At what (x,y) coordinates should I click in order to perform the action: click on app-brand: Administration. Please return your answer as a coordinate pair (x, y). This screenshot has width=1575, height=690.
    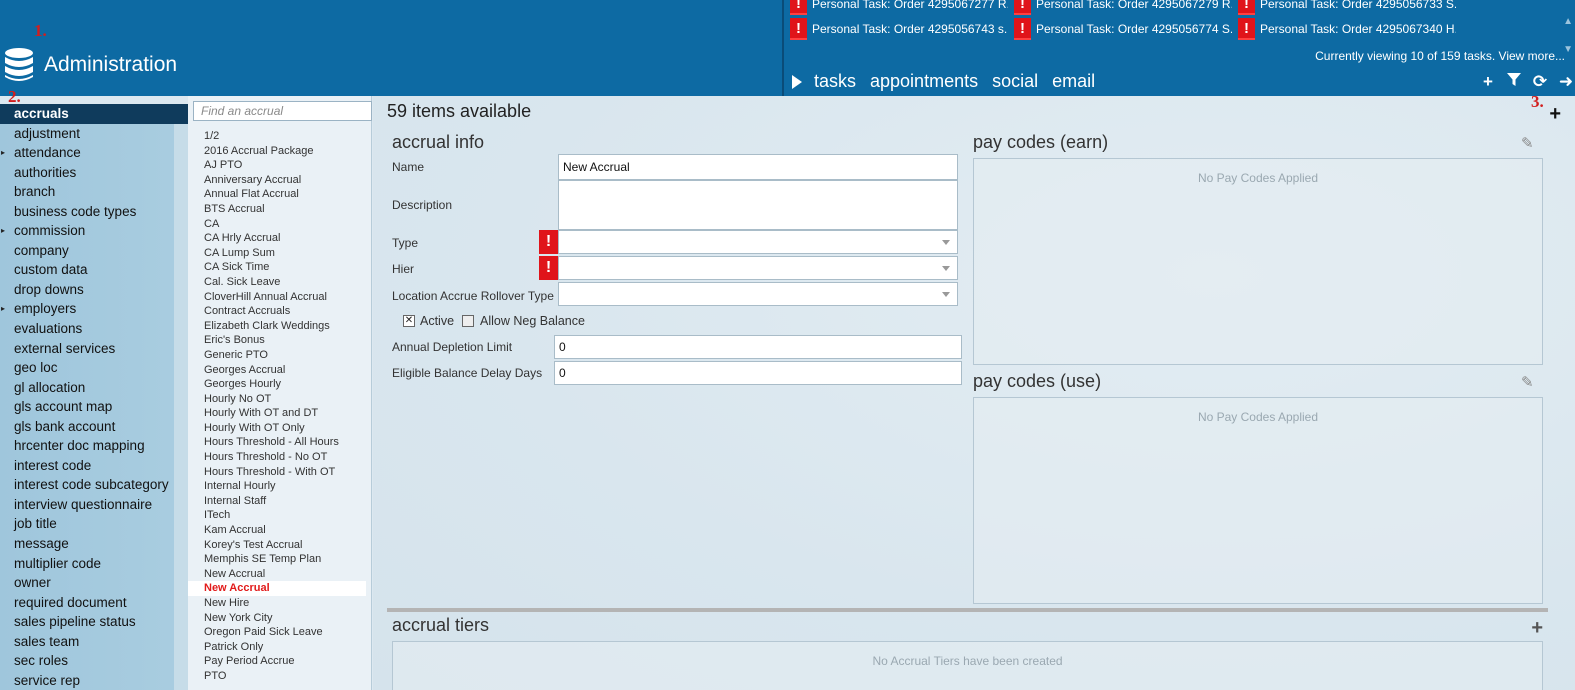
    Looking at the image, I should click on (90, 65).